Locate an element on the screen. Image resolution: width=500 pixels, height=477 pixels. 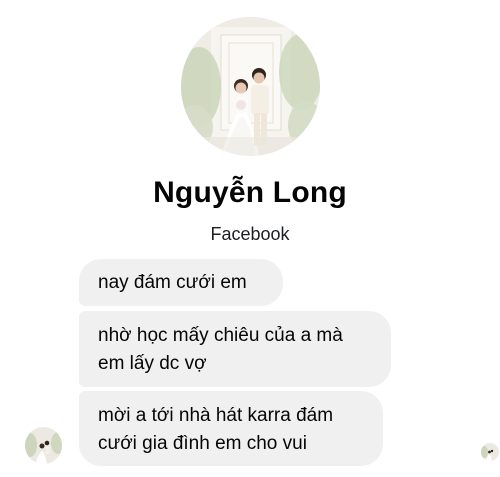
read-receipt-avatar is located at coordinates (490, 452).